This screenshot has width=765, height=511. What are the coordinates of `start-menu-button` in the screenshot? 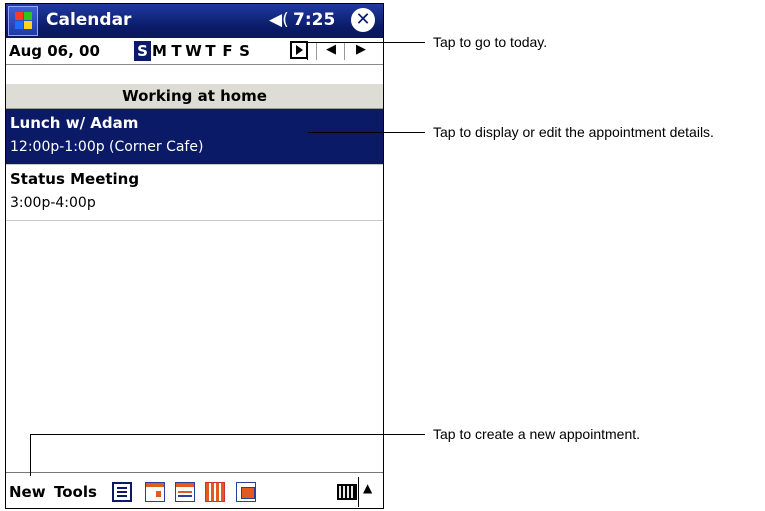 It's located at (23, 21).